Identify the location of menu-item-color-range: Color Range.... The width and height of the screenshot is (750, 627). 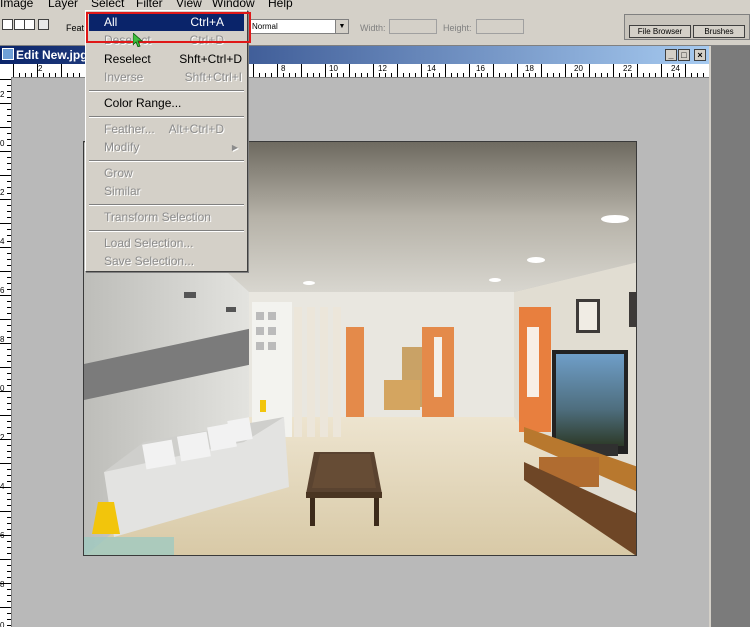
(166, 103).